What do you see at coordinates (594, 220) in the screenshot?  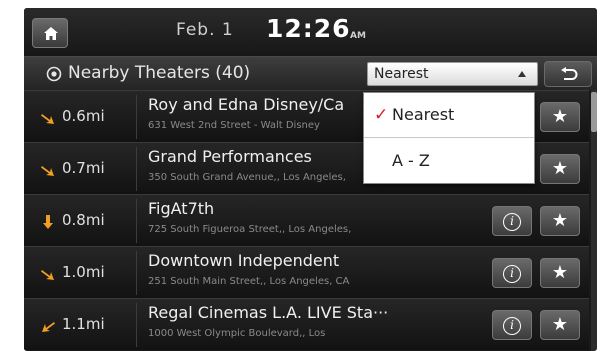 I see `scrollbar` at bounding box center [594, 220].